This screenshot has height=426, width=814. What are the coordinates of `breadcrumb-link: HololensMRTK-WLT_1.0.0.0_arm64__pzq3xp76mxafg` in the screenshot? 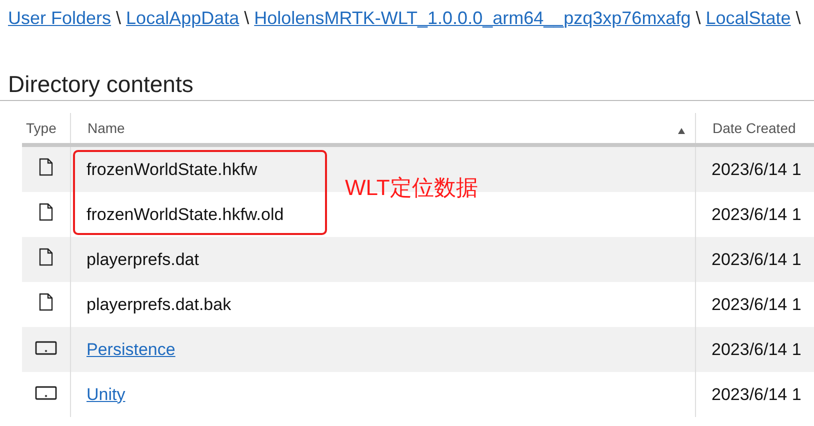 It's located at (472, 18).